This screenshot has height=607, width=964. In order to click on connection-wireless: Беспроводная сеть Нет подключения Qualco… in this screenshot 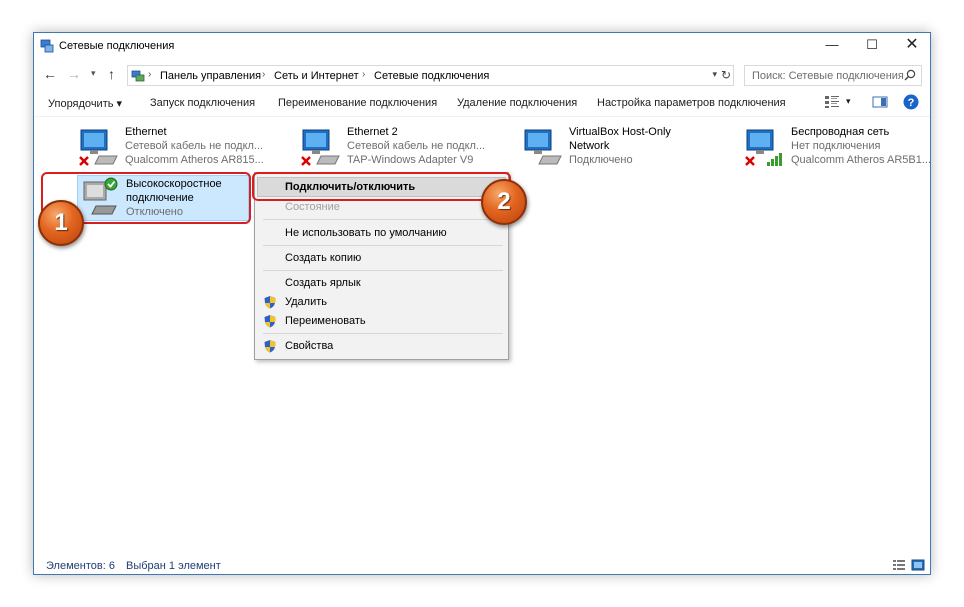, I will do `click(837, 150)`.